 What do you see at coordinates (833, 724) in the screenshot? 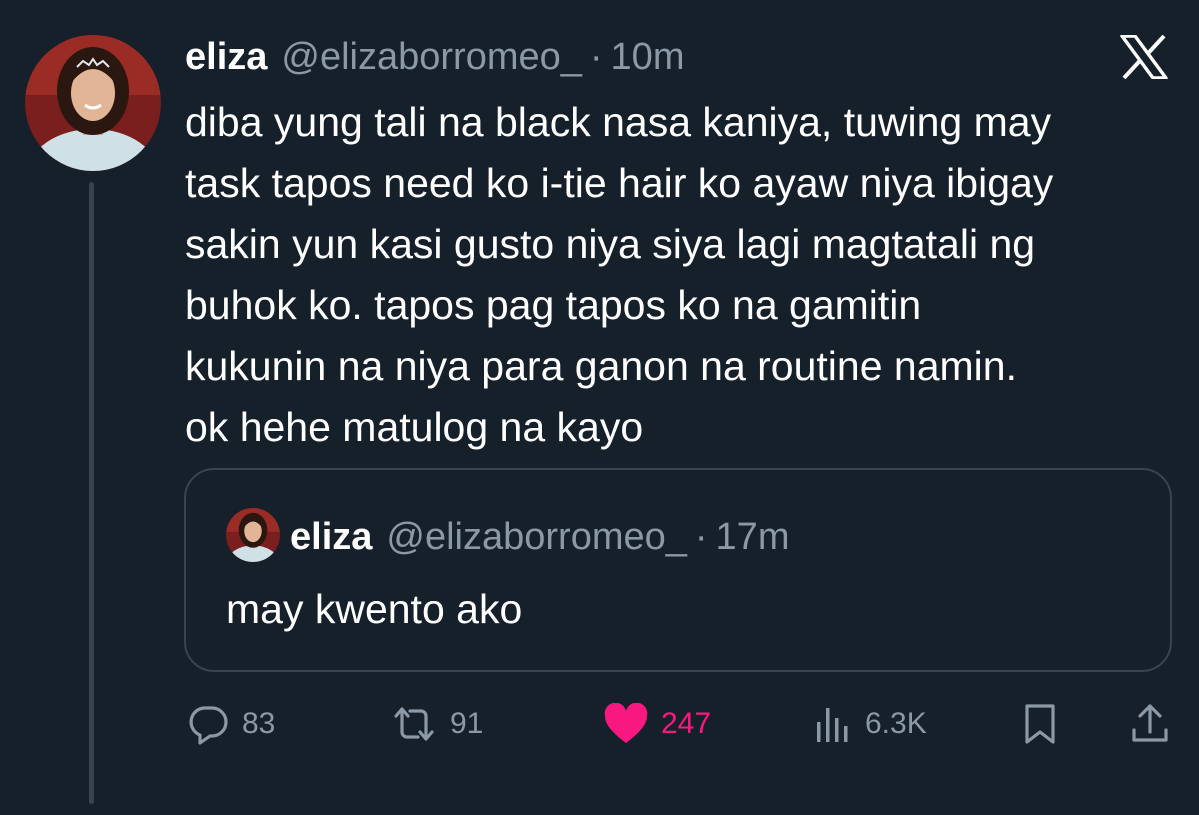
I see `views-icon` at bounding box center [833, 724].